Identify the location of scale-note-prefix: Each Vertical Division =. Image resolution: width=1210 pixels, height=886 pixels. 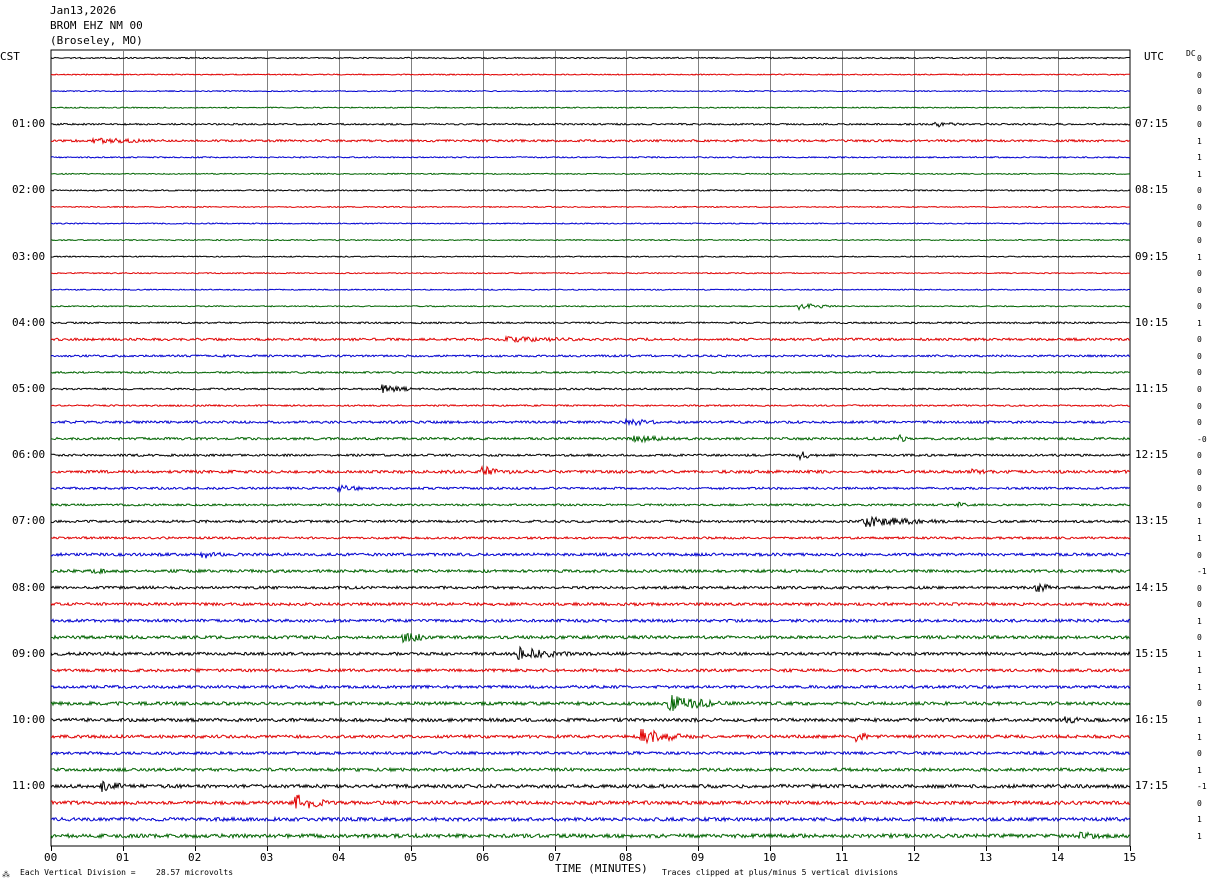
(78, 872).